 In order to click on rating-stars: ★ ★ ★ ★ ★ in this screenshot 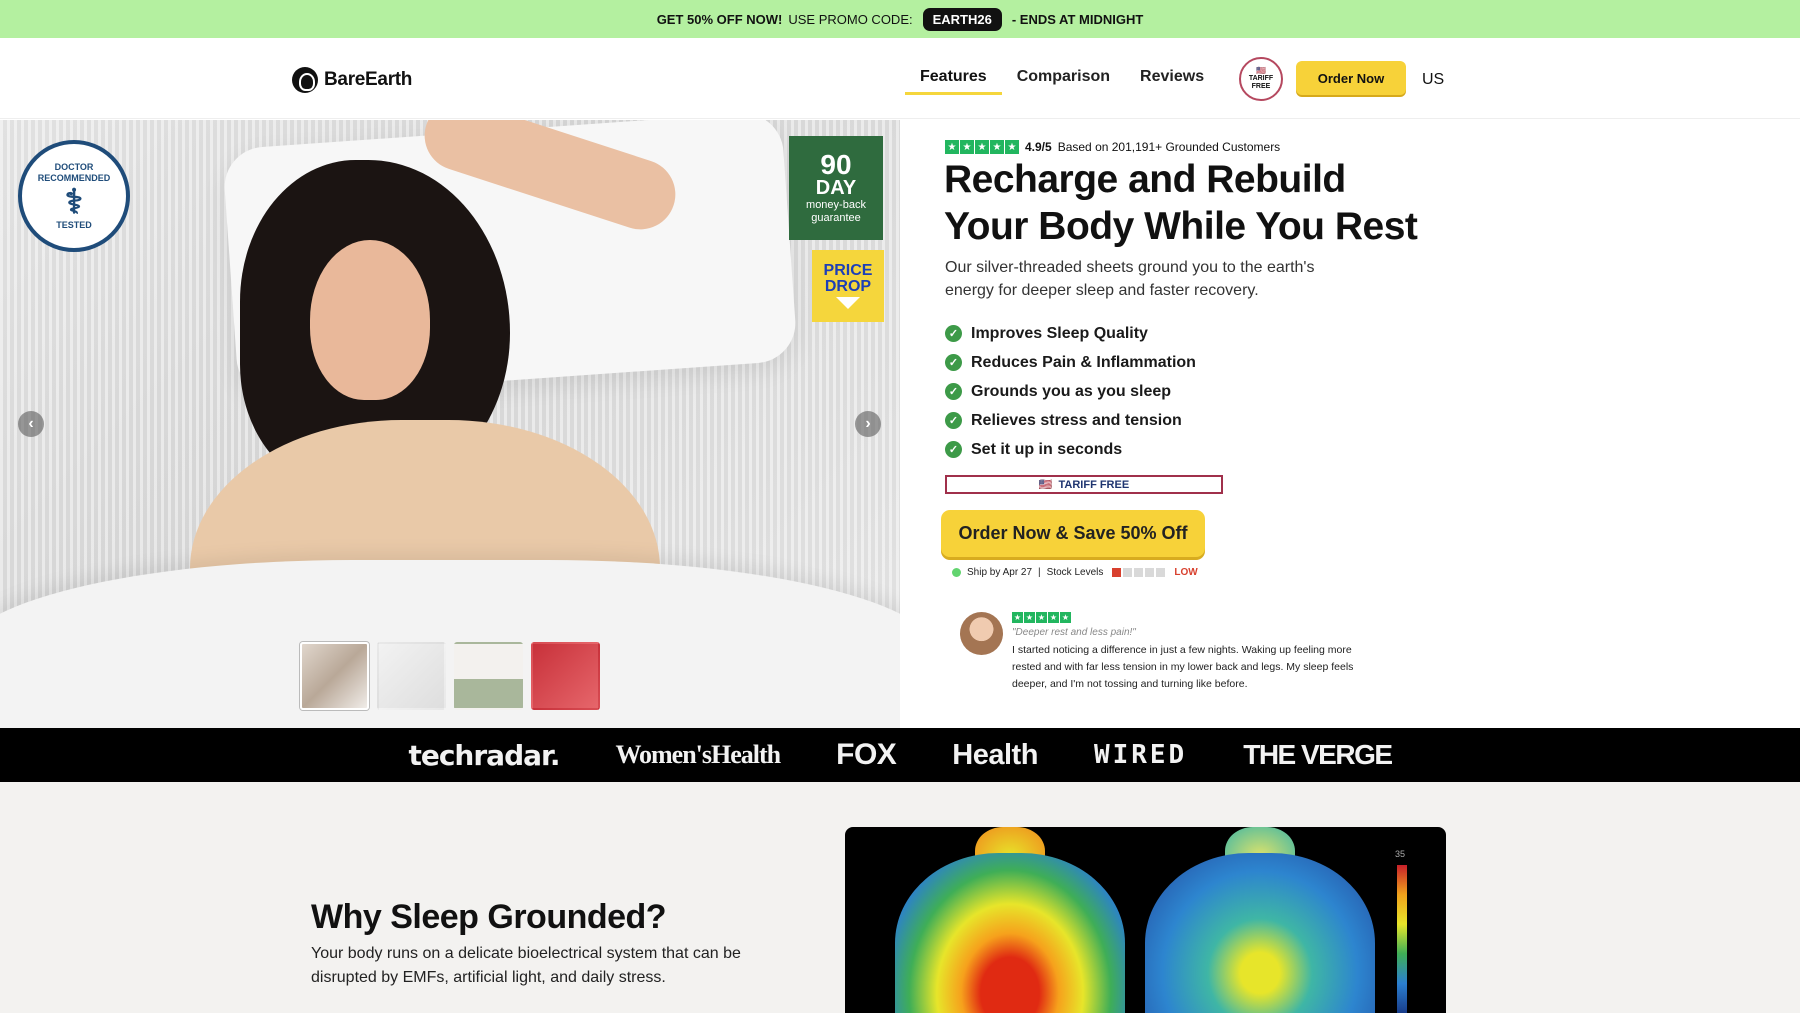, I will do `click(982, 147)`.